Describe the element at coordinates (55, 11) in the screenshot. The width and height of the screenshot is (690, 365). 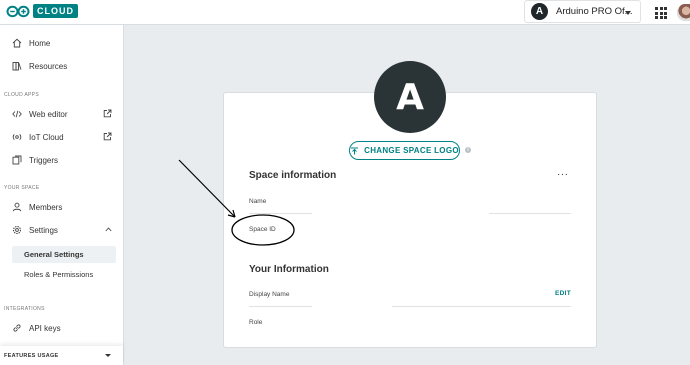
I see `logo-text: CLOUD` at that location.